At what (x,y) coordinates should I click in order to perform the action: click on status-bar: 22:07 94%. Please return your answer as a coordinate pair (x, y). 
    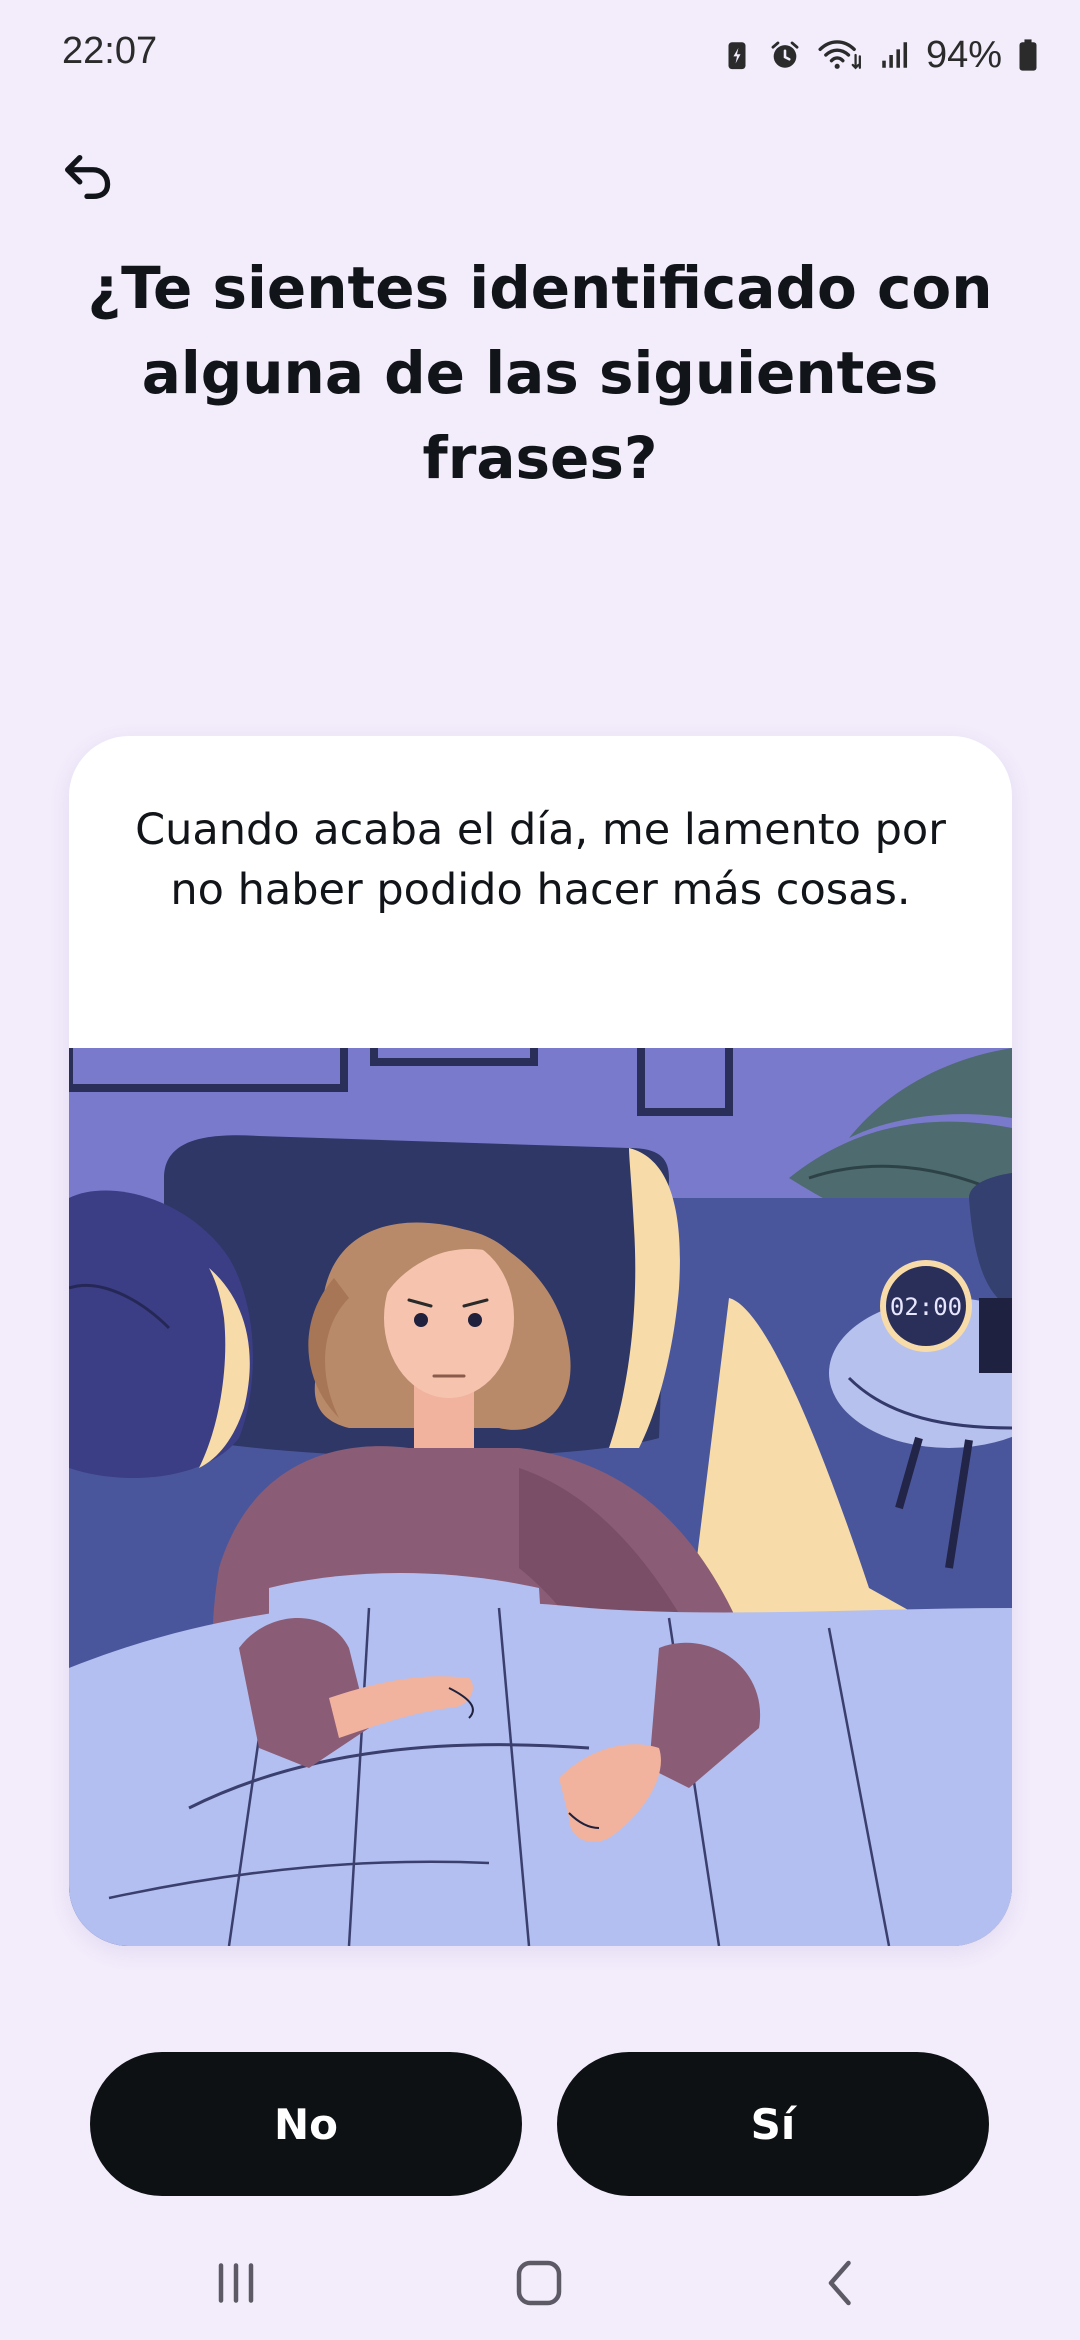
    Looking at the image, I should click on (540, 55).